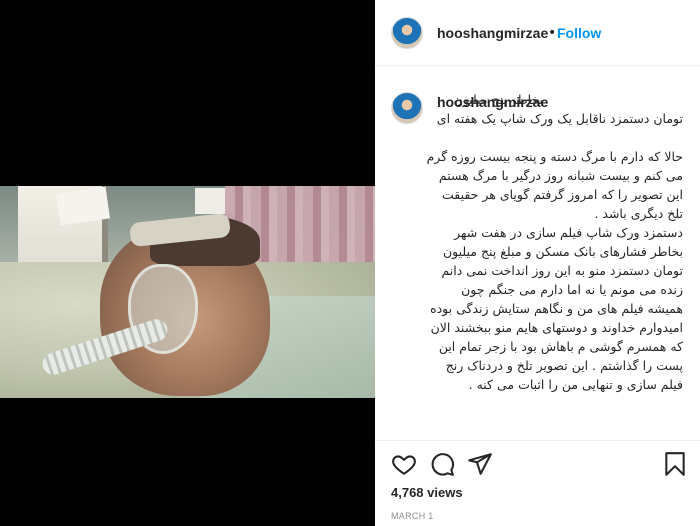 The height and width of the screenshot is (526, 700). Describe the element at coordinates (537, 483) in the screenshot. I see `action-bar: 4,768 views MARCH 1` at that location.